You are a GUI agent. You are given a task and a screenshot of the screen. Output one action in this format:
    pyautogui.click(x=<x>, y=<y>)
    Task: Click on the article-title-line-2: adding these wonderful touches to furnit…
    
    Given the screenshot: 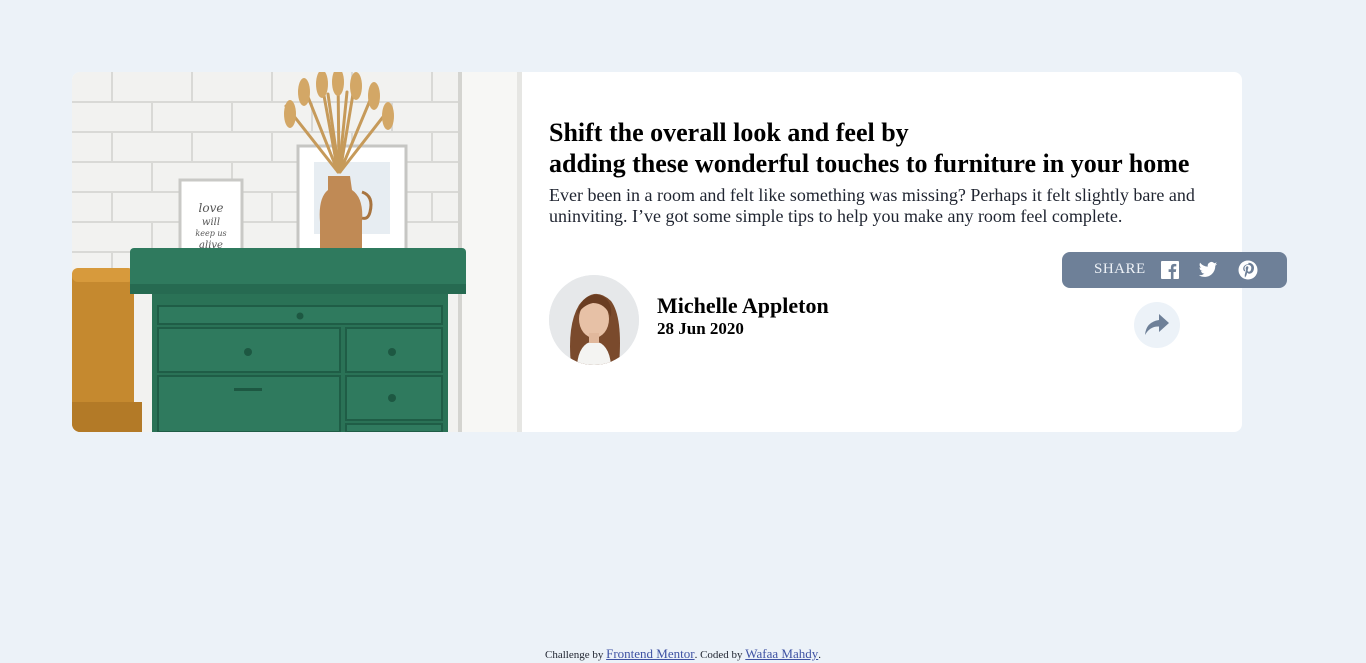 What is the action you would take?
    pyautogui.click(x=869, y=163)
    